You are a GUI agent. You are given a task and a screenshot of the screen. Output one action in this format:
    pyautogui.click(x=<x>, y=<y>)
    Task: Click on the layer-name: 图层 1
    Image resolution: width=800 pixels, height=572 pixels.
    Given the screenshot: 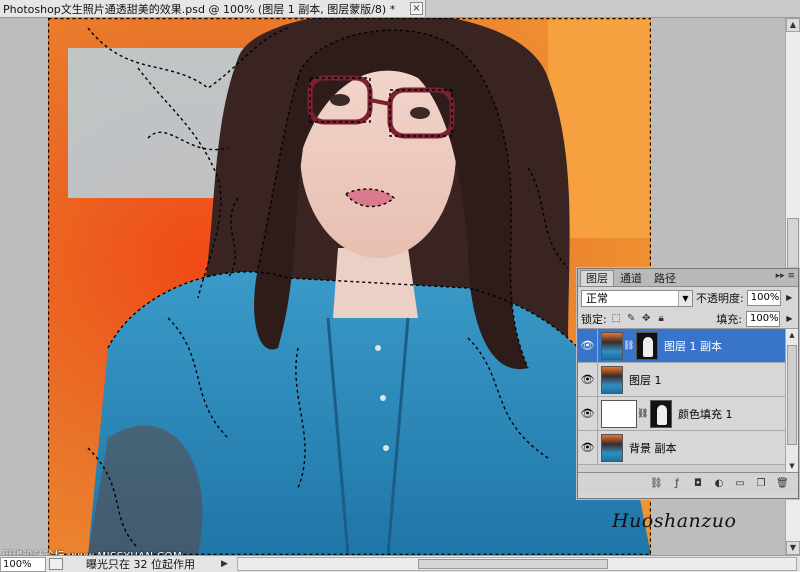 What is the action you would take?
    pyautogui.click(x=645, y=380)
    